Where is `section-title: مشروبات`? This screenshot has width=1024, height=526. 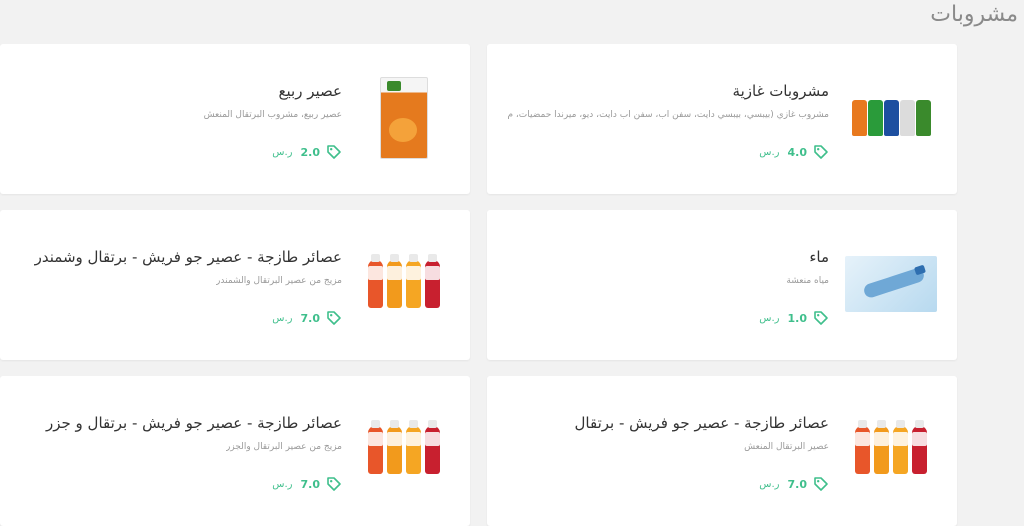
section-title: مشروبات is located at coordinates (974, 14).